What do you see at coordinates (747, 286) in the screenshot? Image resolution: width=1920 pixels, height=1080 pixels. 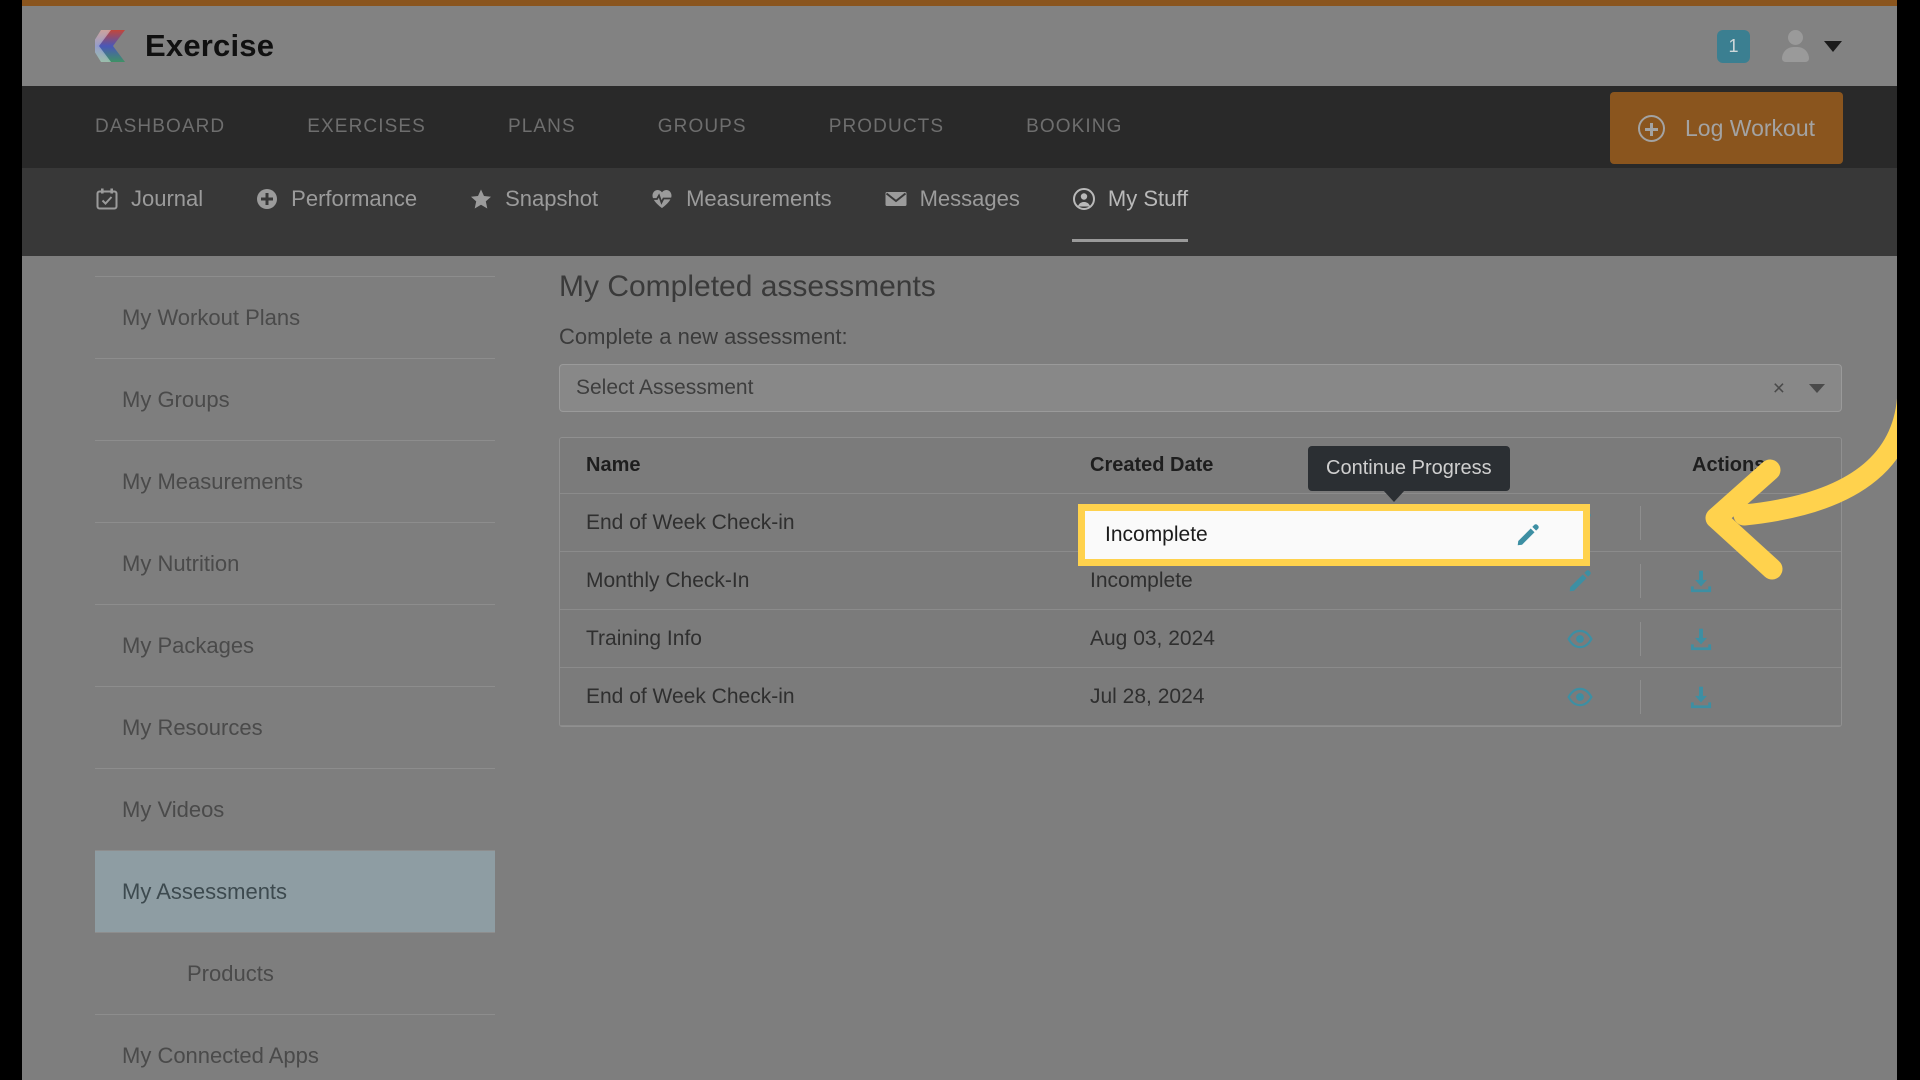 I see `page-title: My Completed assessments` at bounding box center [747, 286].